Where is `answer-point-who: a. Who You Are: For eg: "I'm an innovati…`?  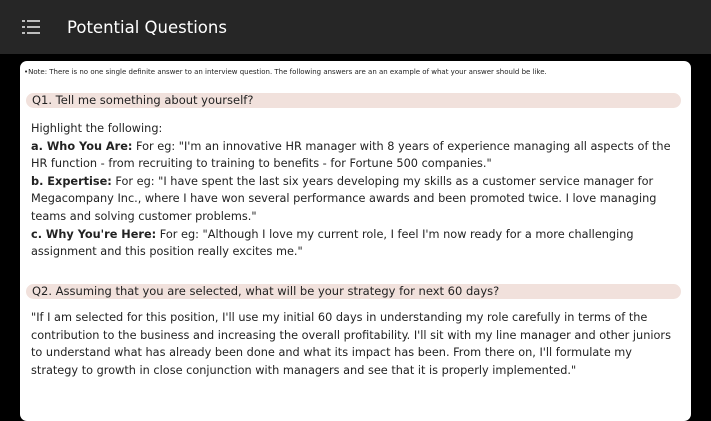 answer-point-who: a. Who You Are: For eg: "I'm an innovati… is located at coordinates (355, 155).